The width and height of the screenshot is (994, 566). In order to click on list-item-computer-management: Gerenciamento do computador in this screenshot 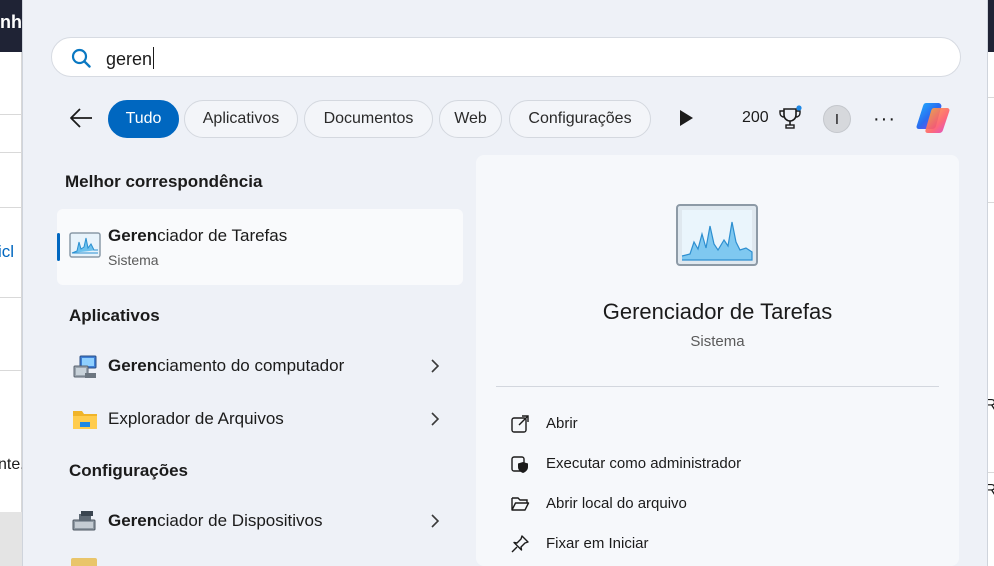, I will do `click(260, 366)`.